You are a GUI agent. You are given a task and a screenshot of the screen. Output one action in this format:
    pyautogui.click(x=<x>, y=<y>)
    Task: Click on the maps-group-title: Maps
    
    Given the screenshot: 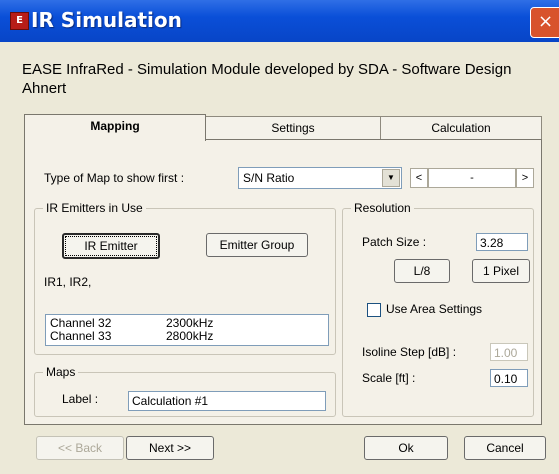 What is the action you would take?
    pyautogui.click(x=61, y=372)
    